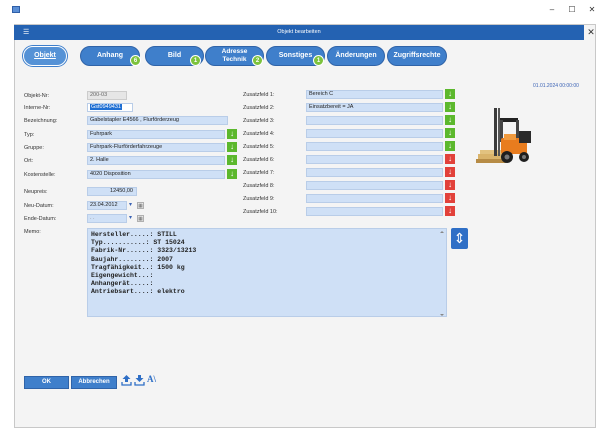 This screenshot has height=439, width=608. What do you see at coordinates (259, 95) in the screenshot?
I see `zusatzfeld-1-label: Zusatzfeld 1:` at bounding box center [259, 95].